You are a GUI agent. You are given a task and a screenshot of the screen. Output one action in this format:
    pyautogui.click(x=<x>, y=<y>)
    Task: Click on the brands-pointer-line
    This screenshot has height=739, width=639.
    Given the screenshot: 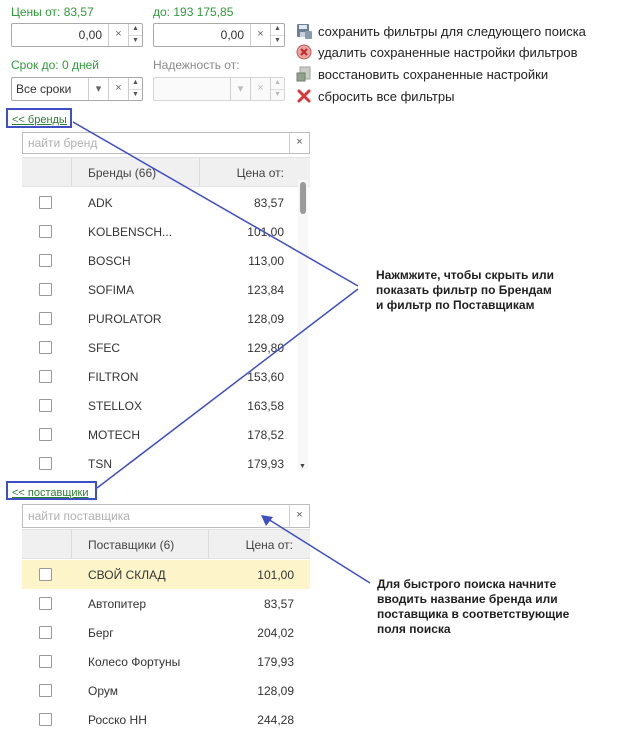 What is the action you would take?
    pyautogui.click(x=215, y=204)
    